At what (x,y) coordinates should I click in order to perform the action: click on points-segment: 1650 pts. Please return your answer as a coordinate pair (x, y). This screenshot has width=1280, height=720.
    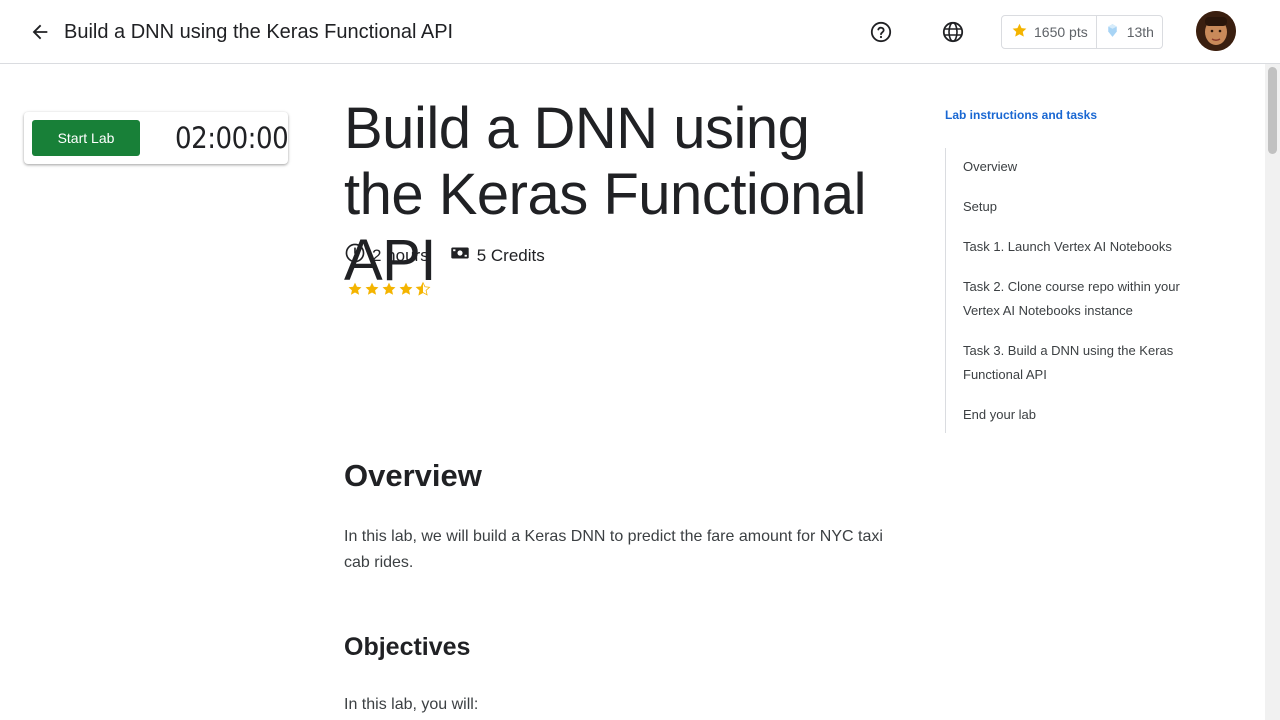
    Looking at the image, I should click on (1049, 32).